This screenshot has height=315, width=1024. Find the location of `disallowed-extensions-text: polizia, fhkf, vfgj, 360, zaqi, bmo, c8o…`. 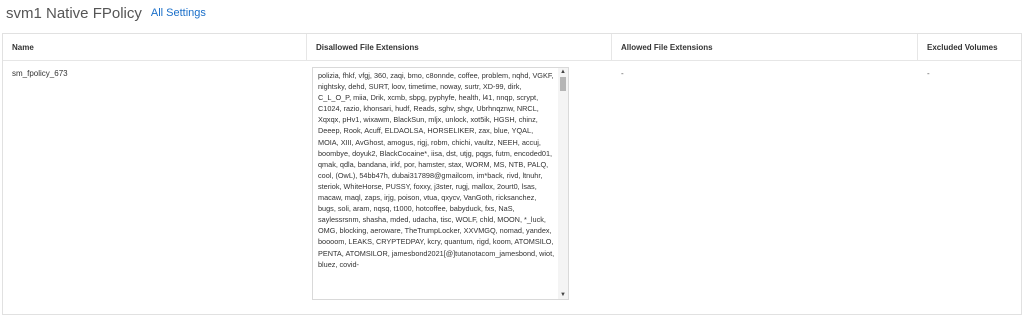

disallowed-extensions-text: polizia, fhkf, vfgj, 360, zaqi, bmo, c8o… is located at coordinates (436, 170).